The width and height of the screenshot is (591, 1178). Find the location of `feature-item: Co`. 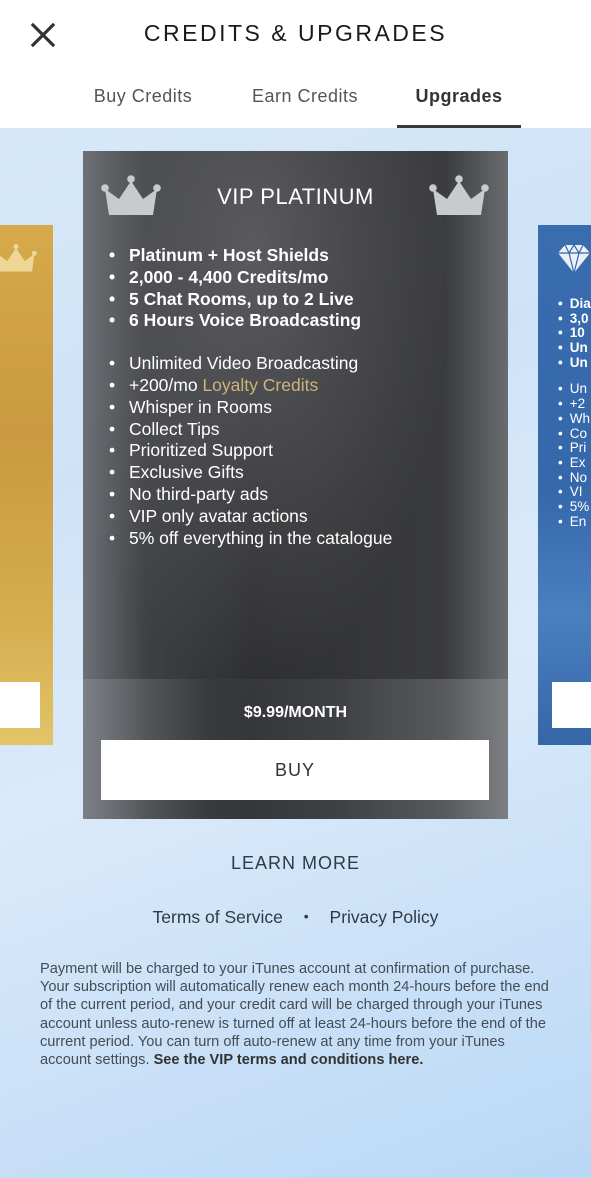

feature-item: Co is located at coordinates (574, 434).